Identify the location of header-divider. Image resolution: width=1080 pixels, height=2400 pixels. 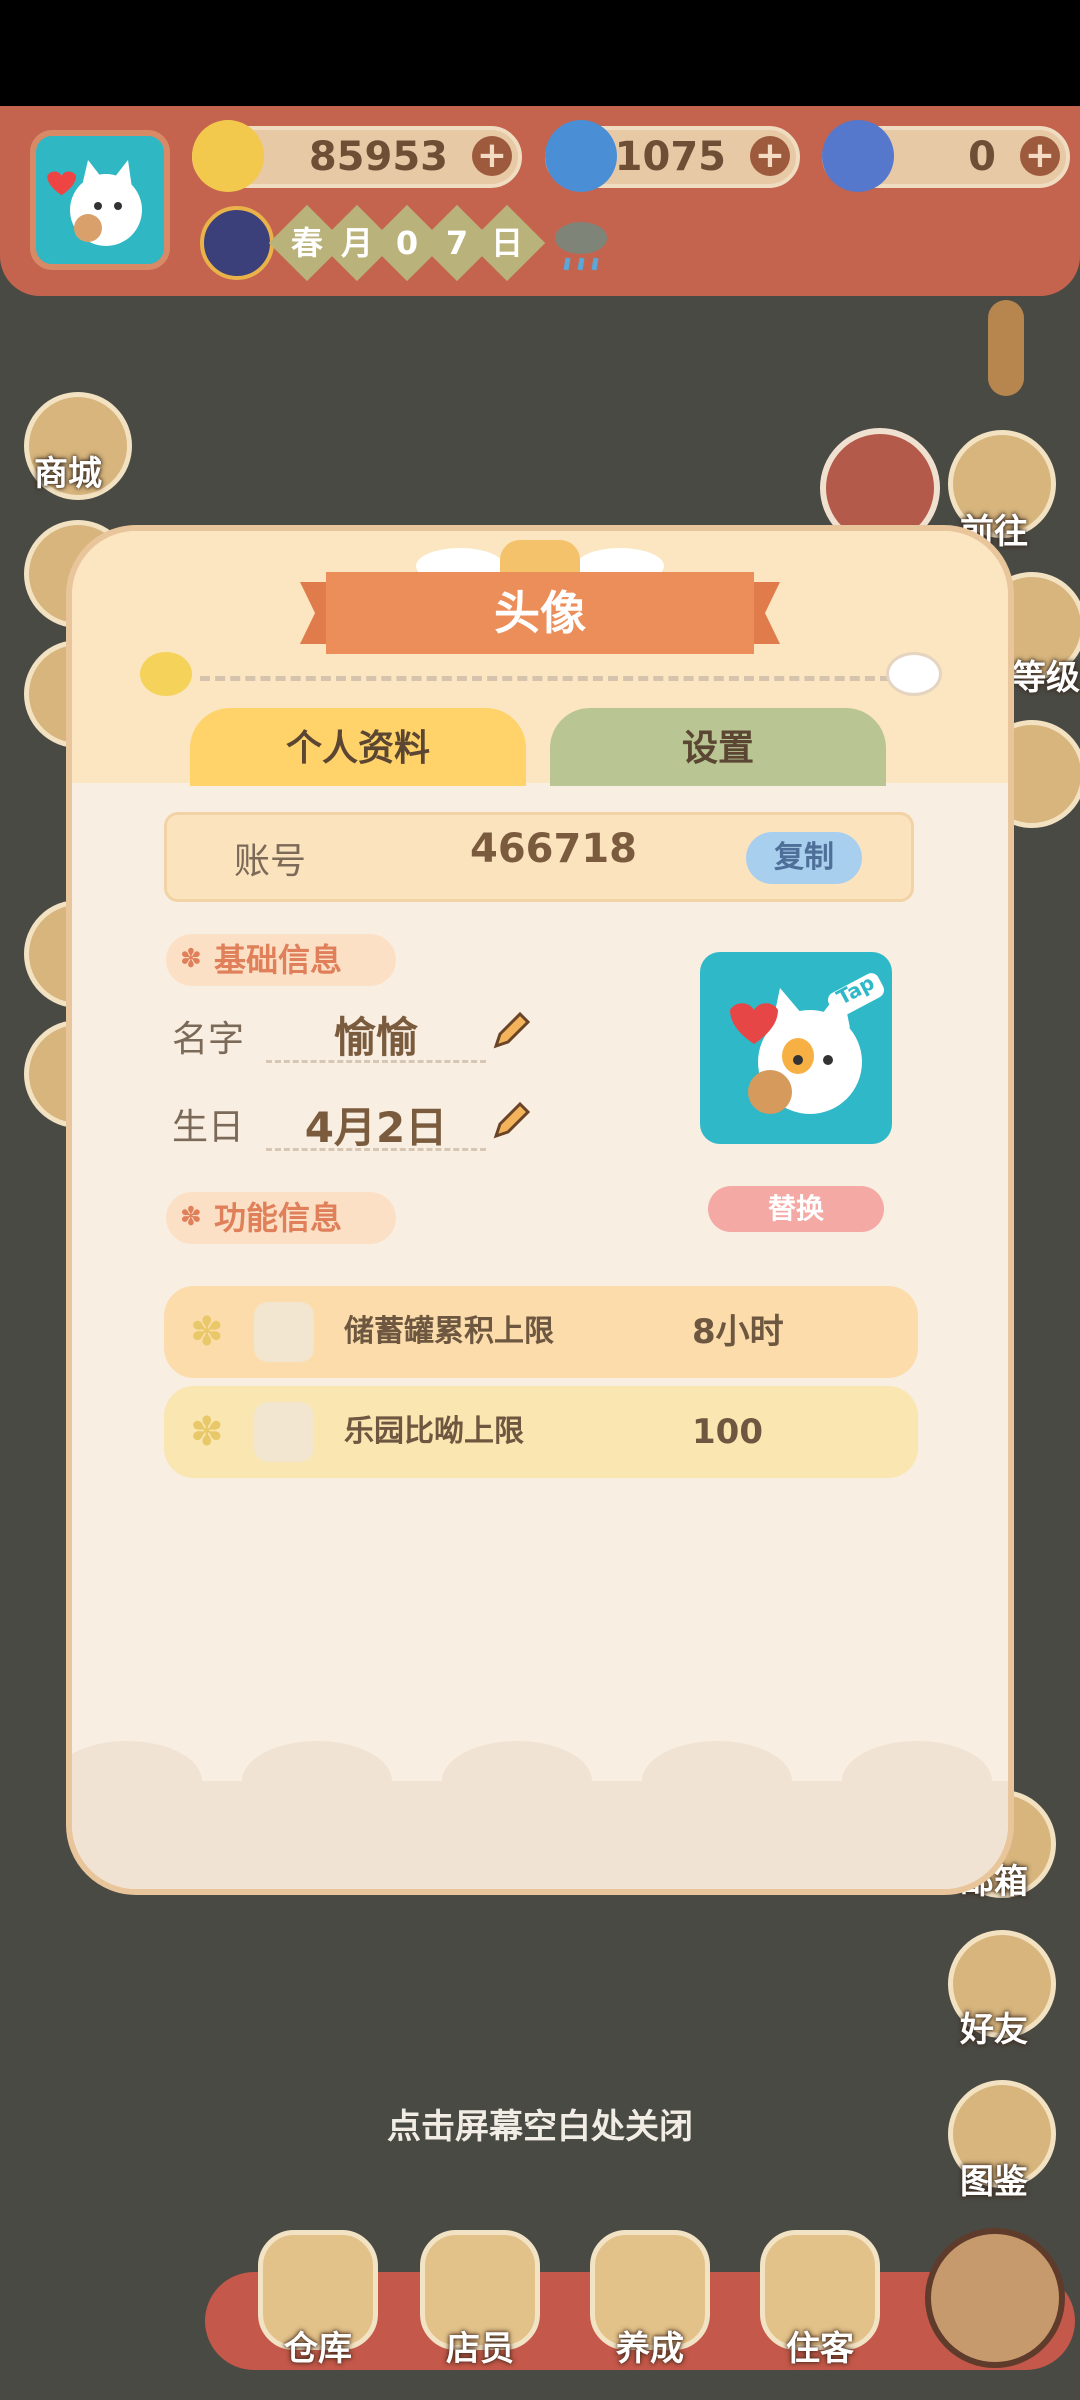
(545, 678).